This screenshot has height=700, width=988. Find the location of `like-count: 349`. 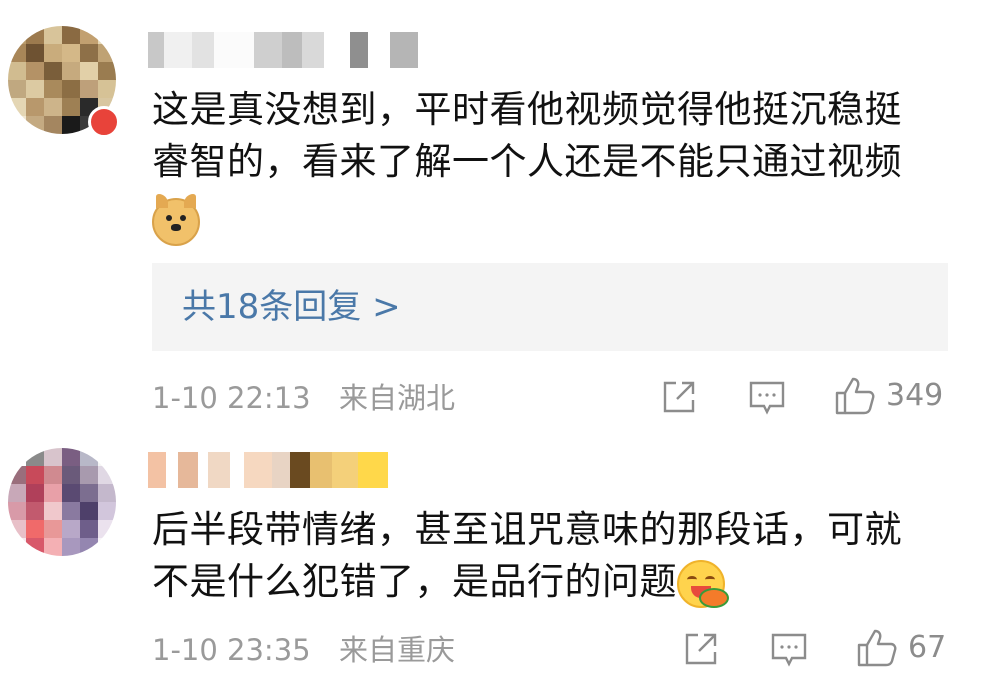

like-count: 349 is located at coordinates (915, 395).